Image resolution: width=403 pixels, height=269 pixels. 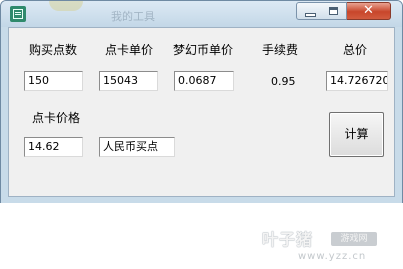 What do you see at coordinates (53, 147) in the screenshot?
I see `card-price-field: 14.62` at bounding box center [53, 147].